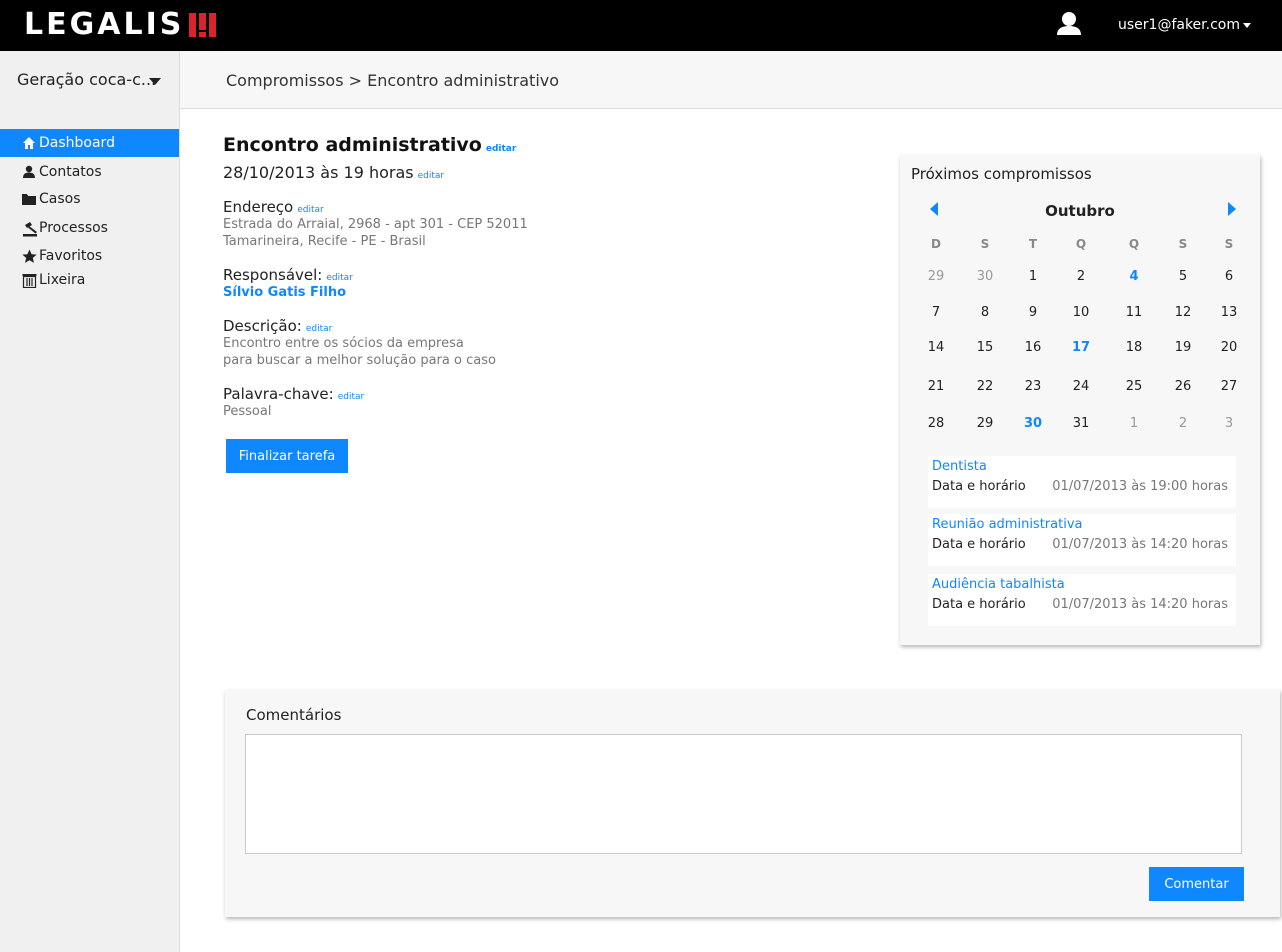 The height and width of the screenshot is (952, 1282). What do you see at coordinates (1183, 387) in the screenshot?
I see `calendar-day: 26` at bounding box center [1183, 387].